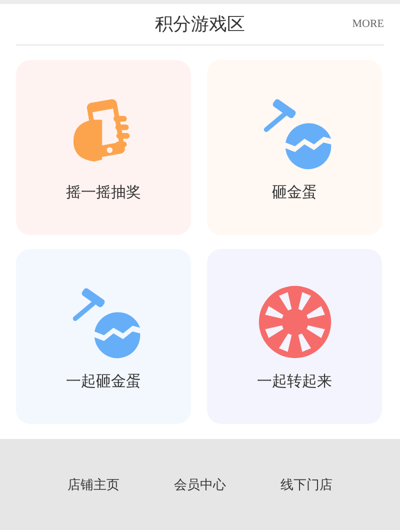  What do you see at coordinates (294, 147) in the screenshot?
I see `game-card: 砸金蛋` at bounding box center [294, 147].